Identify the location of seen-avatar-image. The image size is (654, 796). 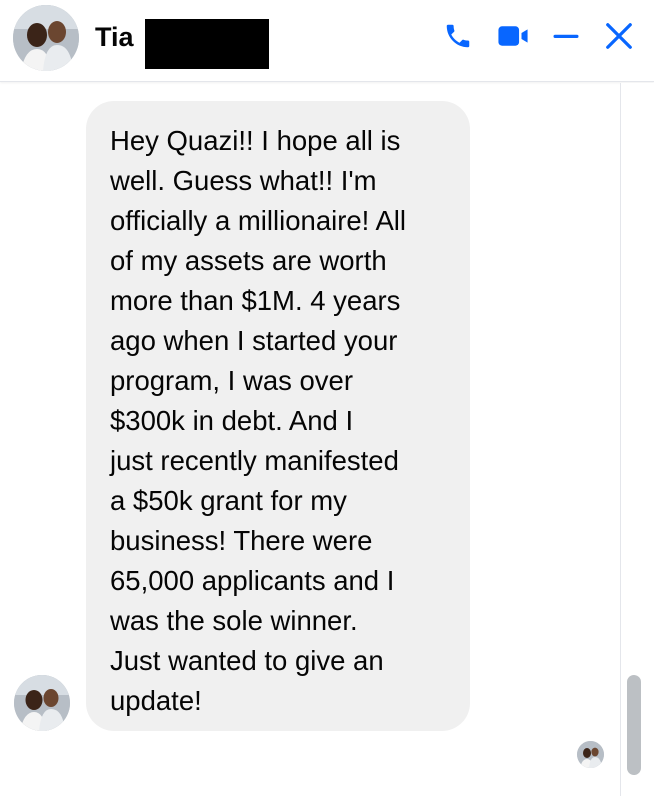
(590, 754).